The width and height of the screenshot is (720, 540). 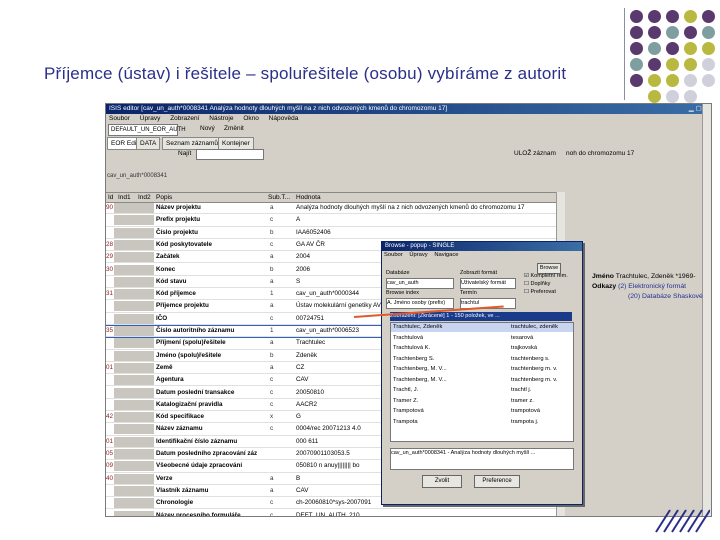 I want to click on row-label: Začátek, so click(x=168, y=257).